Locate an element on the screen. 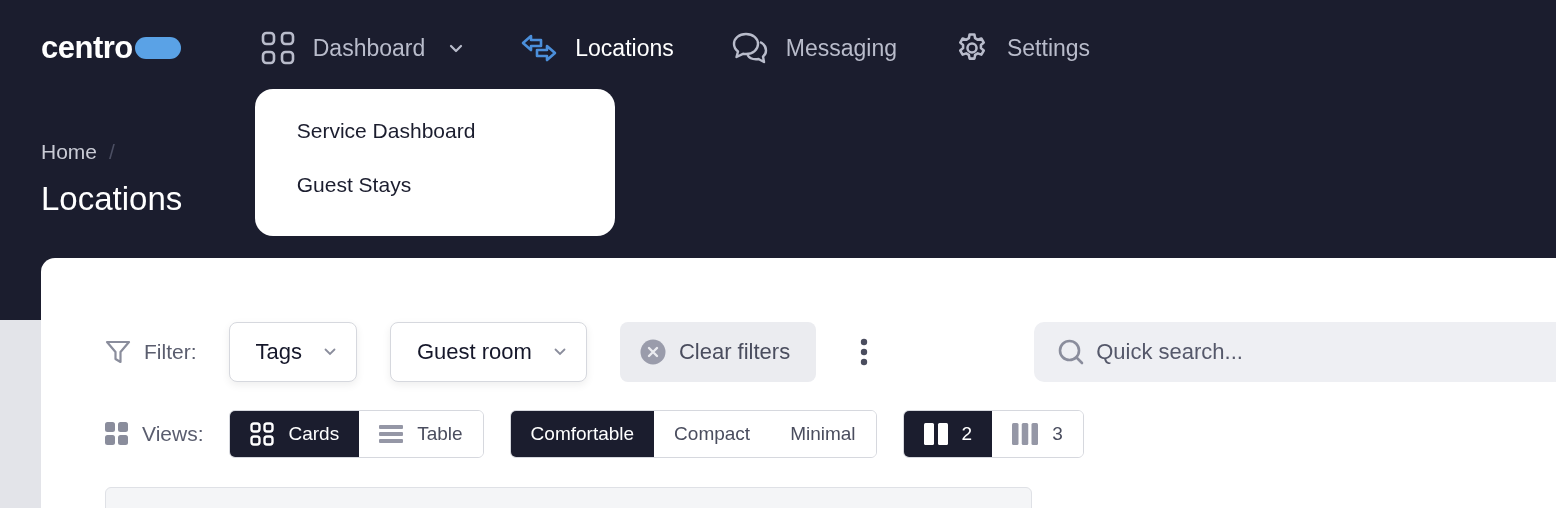 Image resolution: width=1556 pixels, height=508 pixels. nav-link: Settings is located at coordinates (1023, 48).